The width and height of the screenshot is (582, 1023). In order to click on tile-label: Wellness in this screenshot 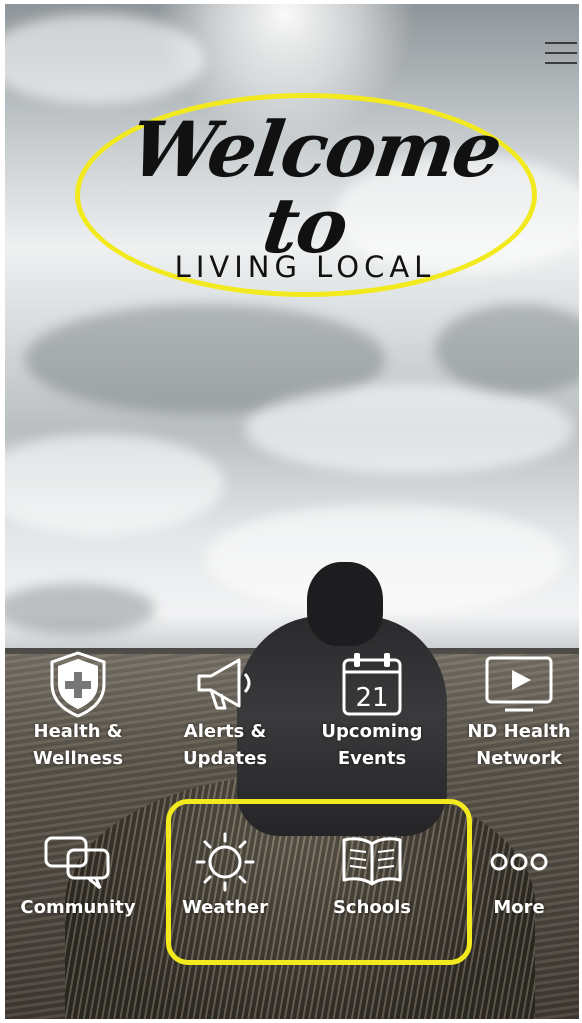, I will do `click(78, 758)`.